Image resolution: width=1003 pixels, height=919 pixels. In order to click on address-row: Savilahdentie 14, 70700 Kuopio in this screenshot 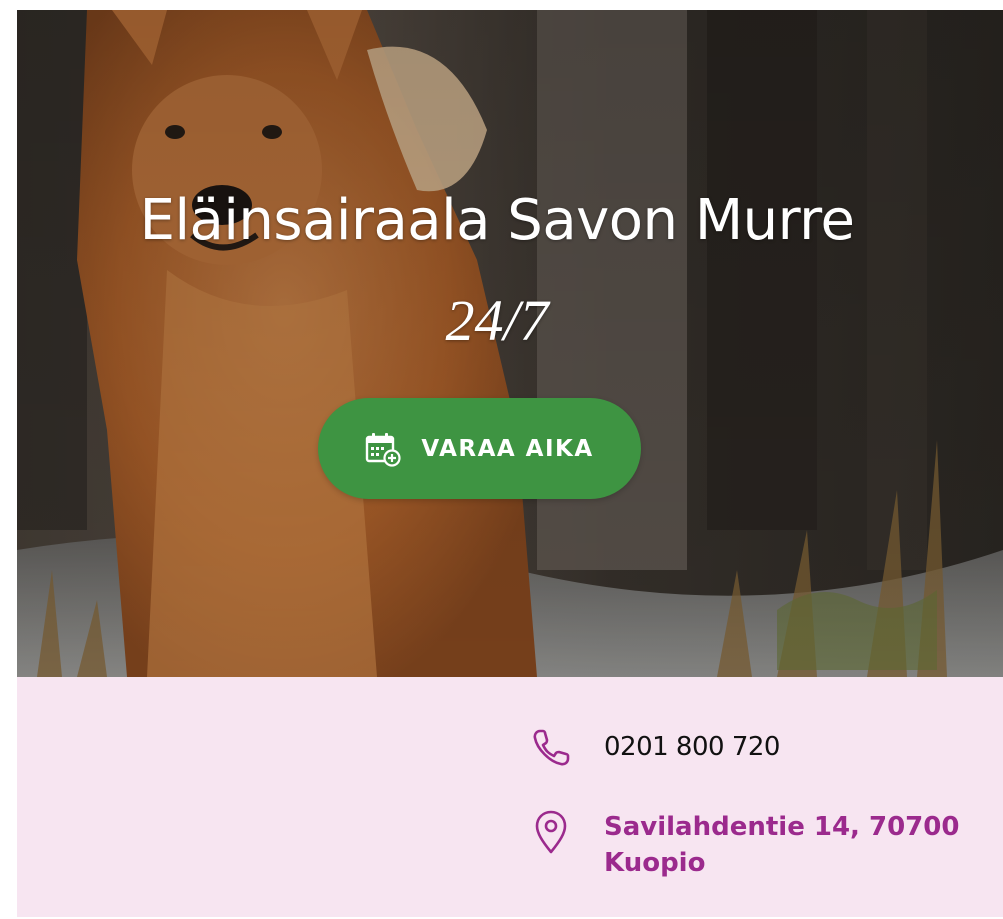, I will do `click(746, 845)`.